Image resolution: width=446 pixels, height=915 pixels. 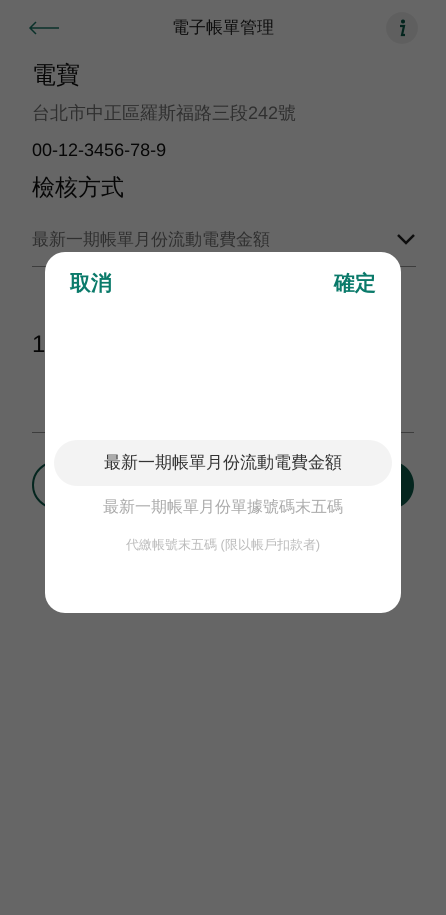 I want to click on amount-text: 1, so click(x=39, y=345).